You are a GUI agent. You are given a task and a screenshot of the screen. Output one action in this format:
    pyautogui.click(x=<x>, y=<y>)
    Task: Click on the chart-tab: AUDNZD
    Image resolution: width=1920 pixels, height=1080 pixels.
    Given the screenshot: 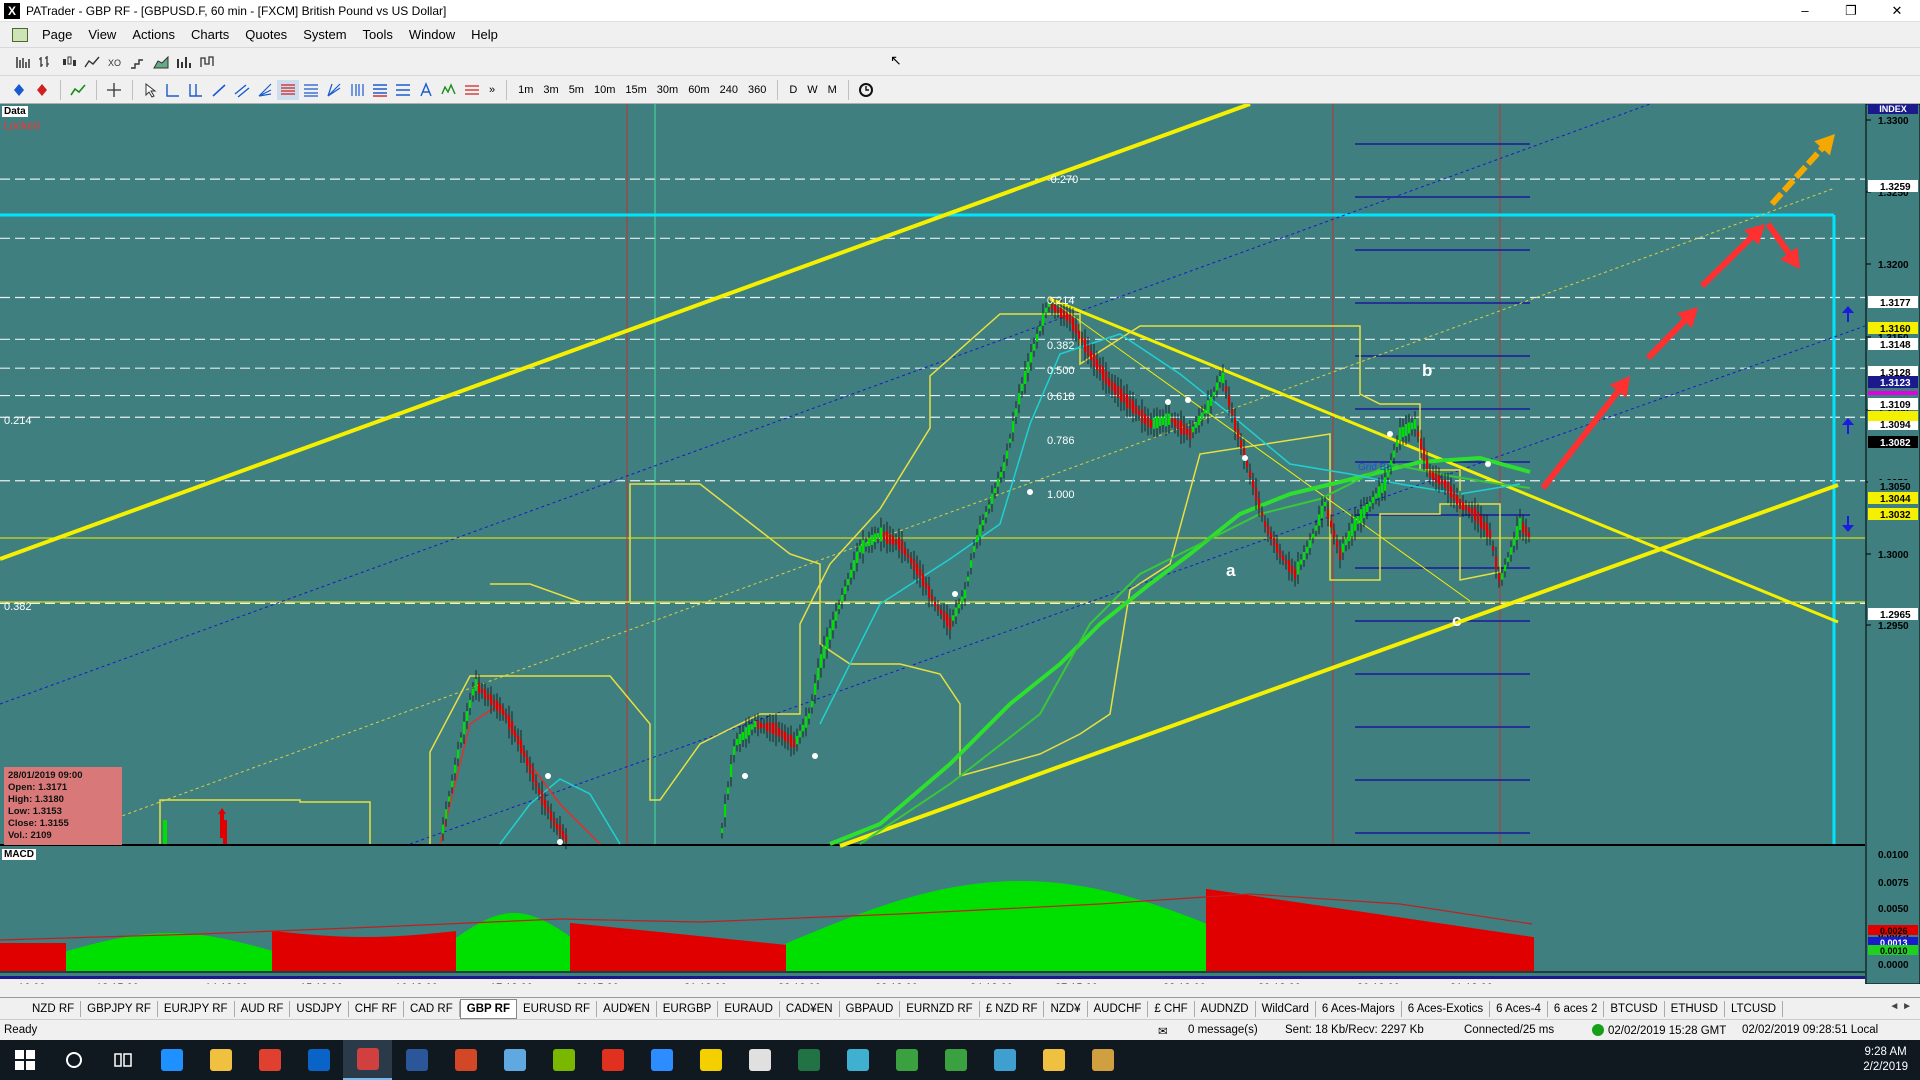 What is the action you would take?
    pyautogui.click(x=1225, y=1008)
    